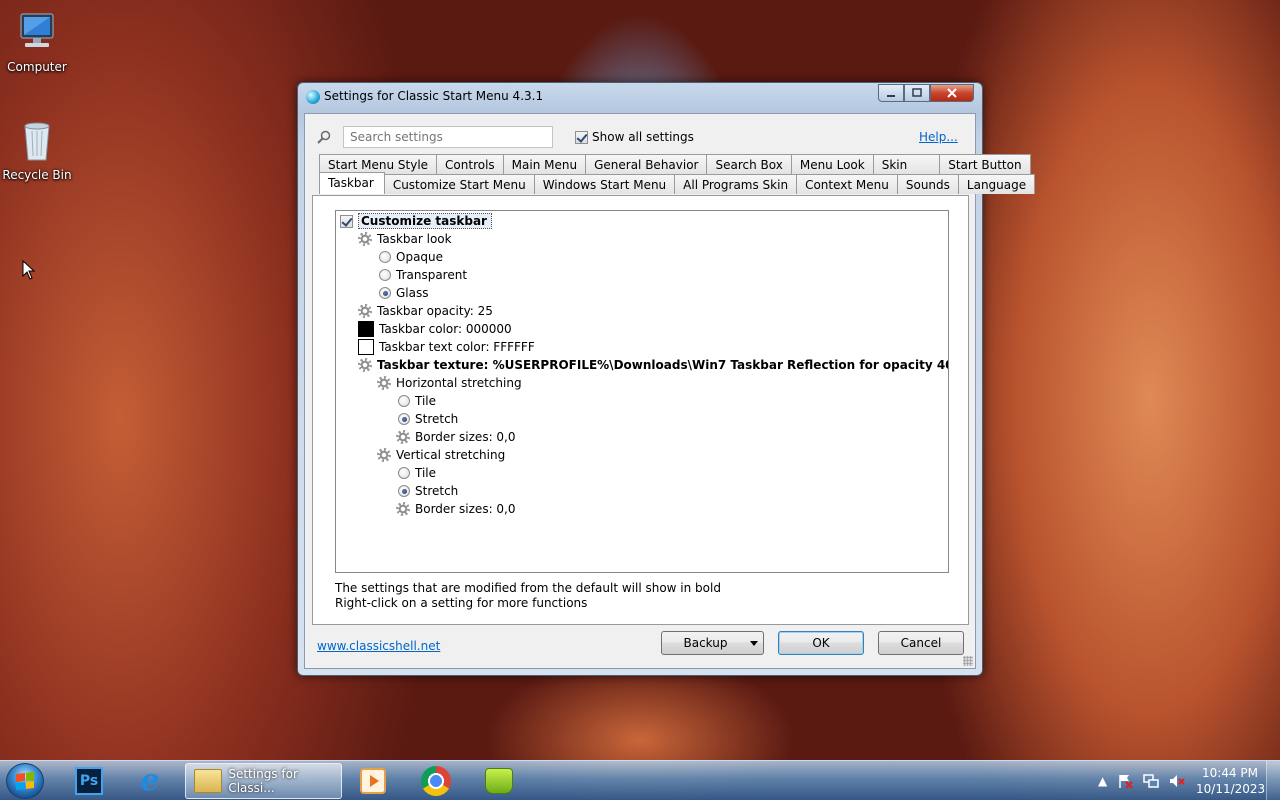  I want to click on tree-item-h-tile: Tile, so click(417, 401).